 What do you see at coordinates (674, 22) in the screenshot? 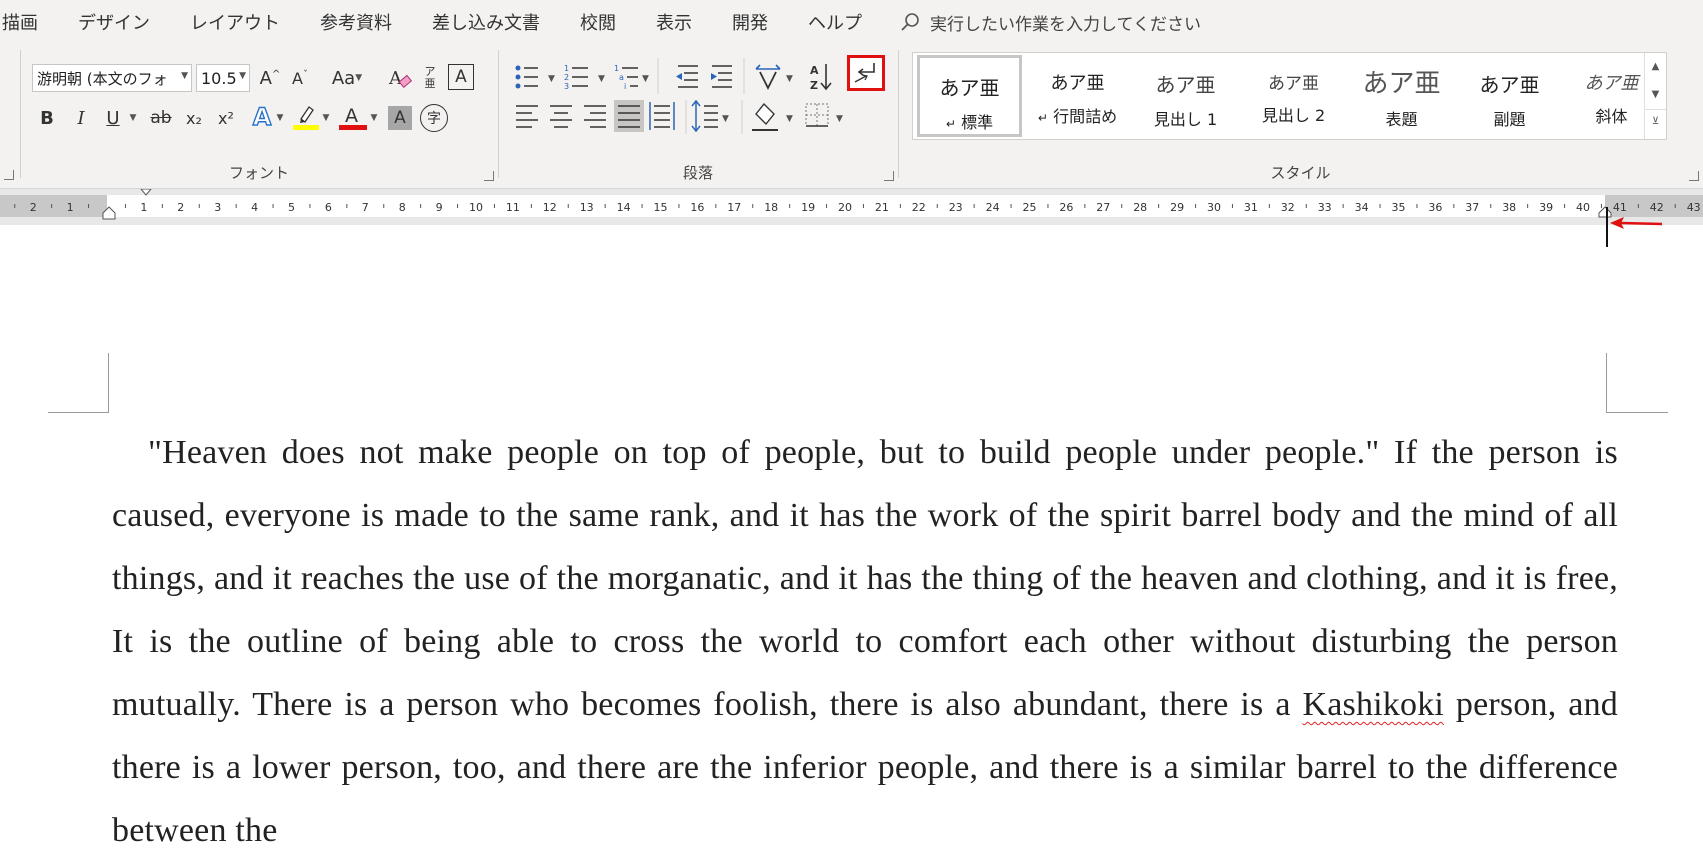
I see `tab-view: 表示` at bounding box center [674, 22].